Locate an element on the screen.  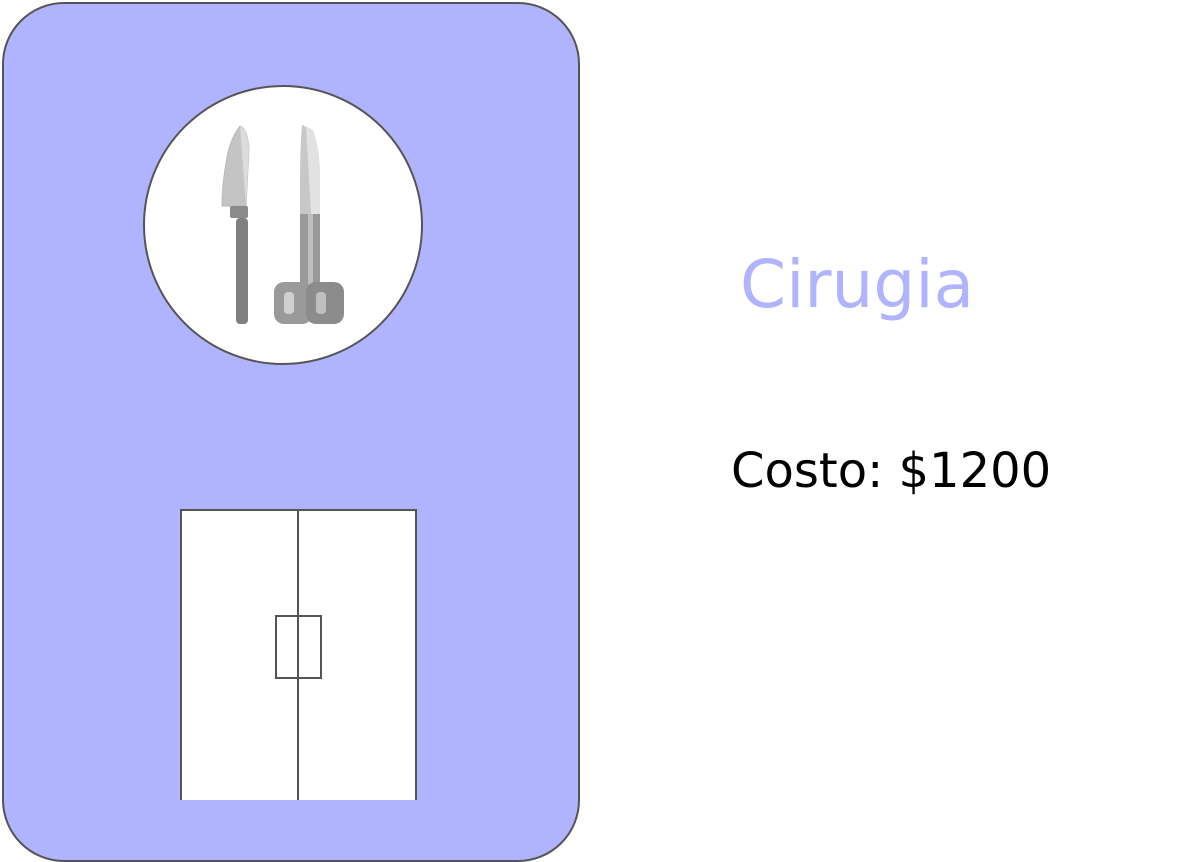
service-title: Cirugia is located at coordinates (857, 284).